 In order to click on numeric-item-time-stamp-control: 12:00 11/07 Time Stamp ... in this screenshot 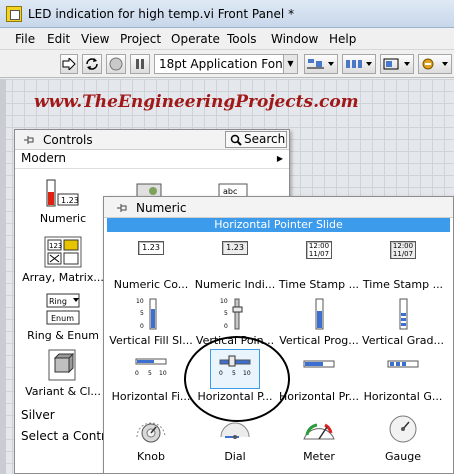, I will do `click(319, 265)`.